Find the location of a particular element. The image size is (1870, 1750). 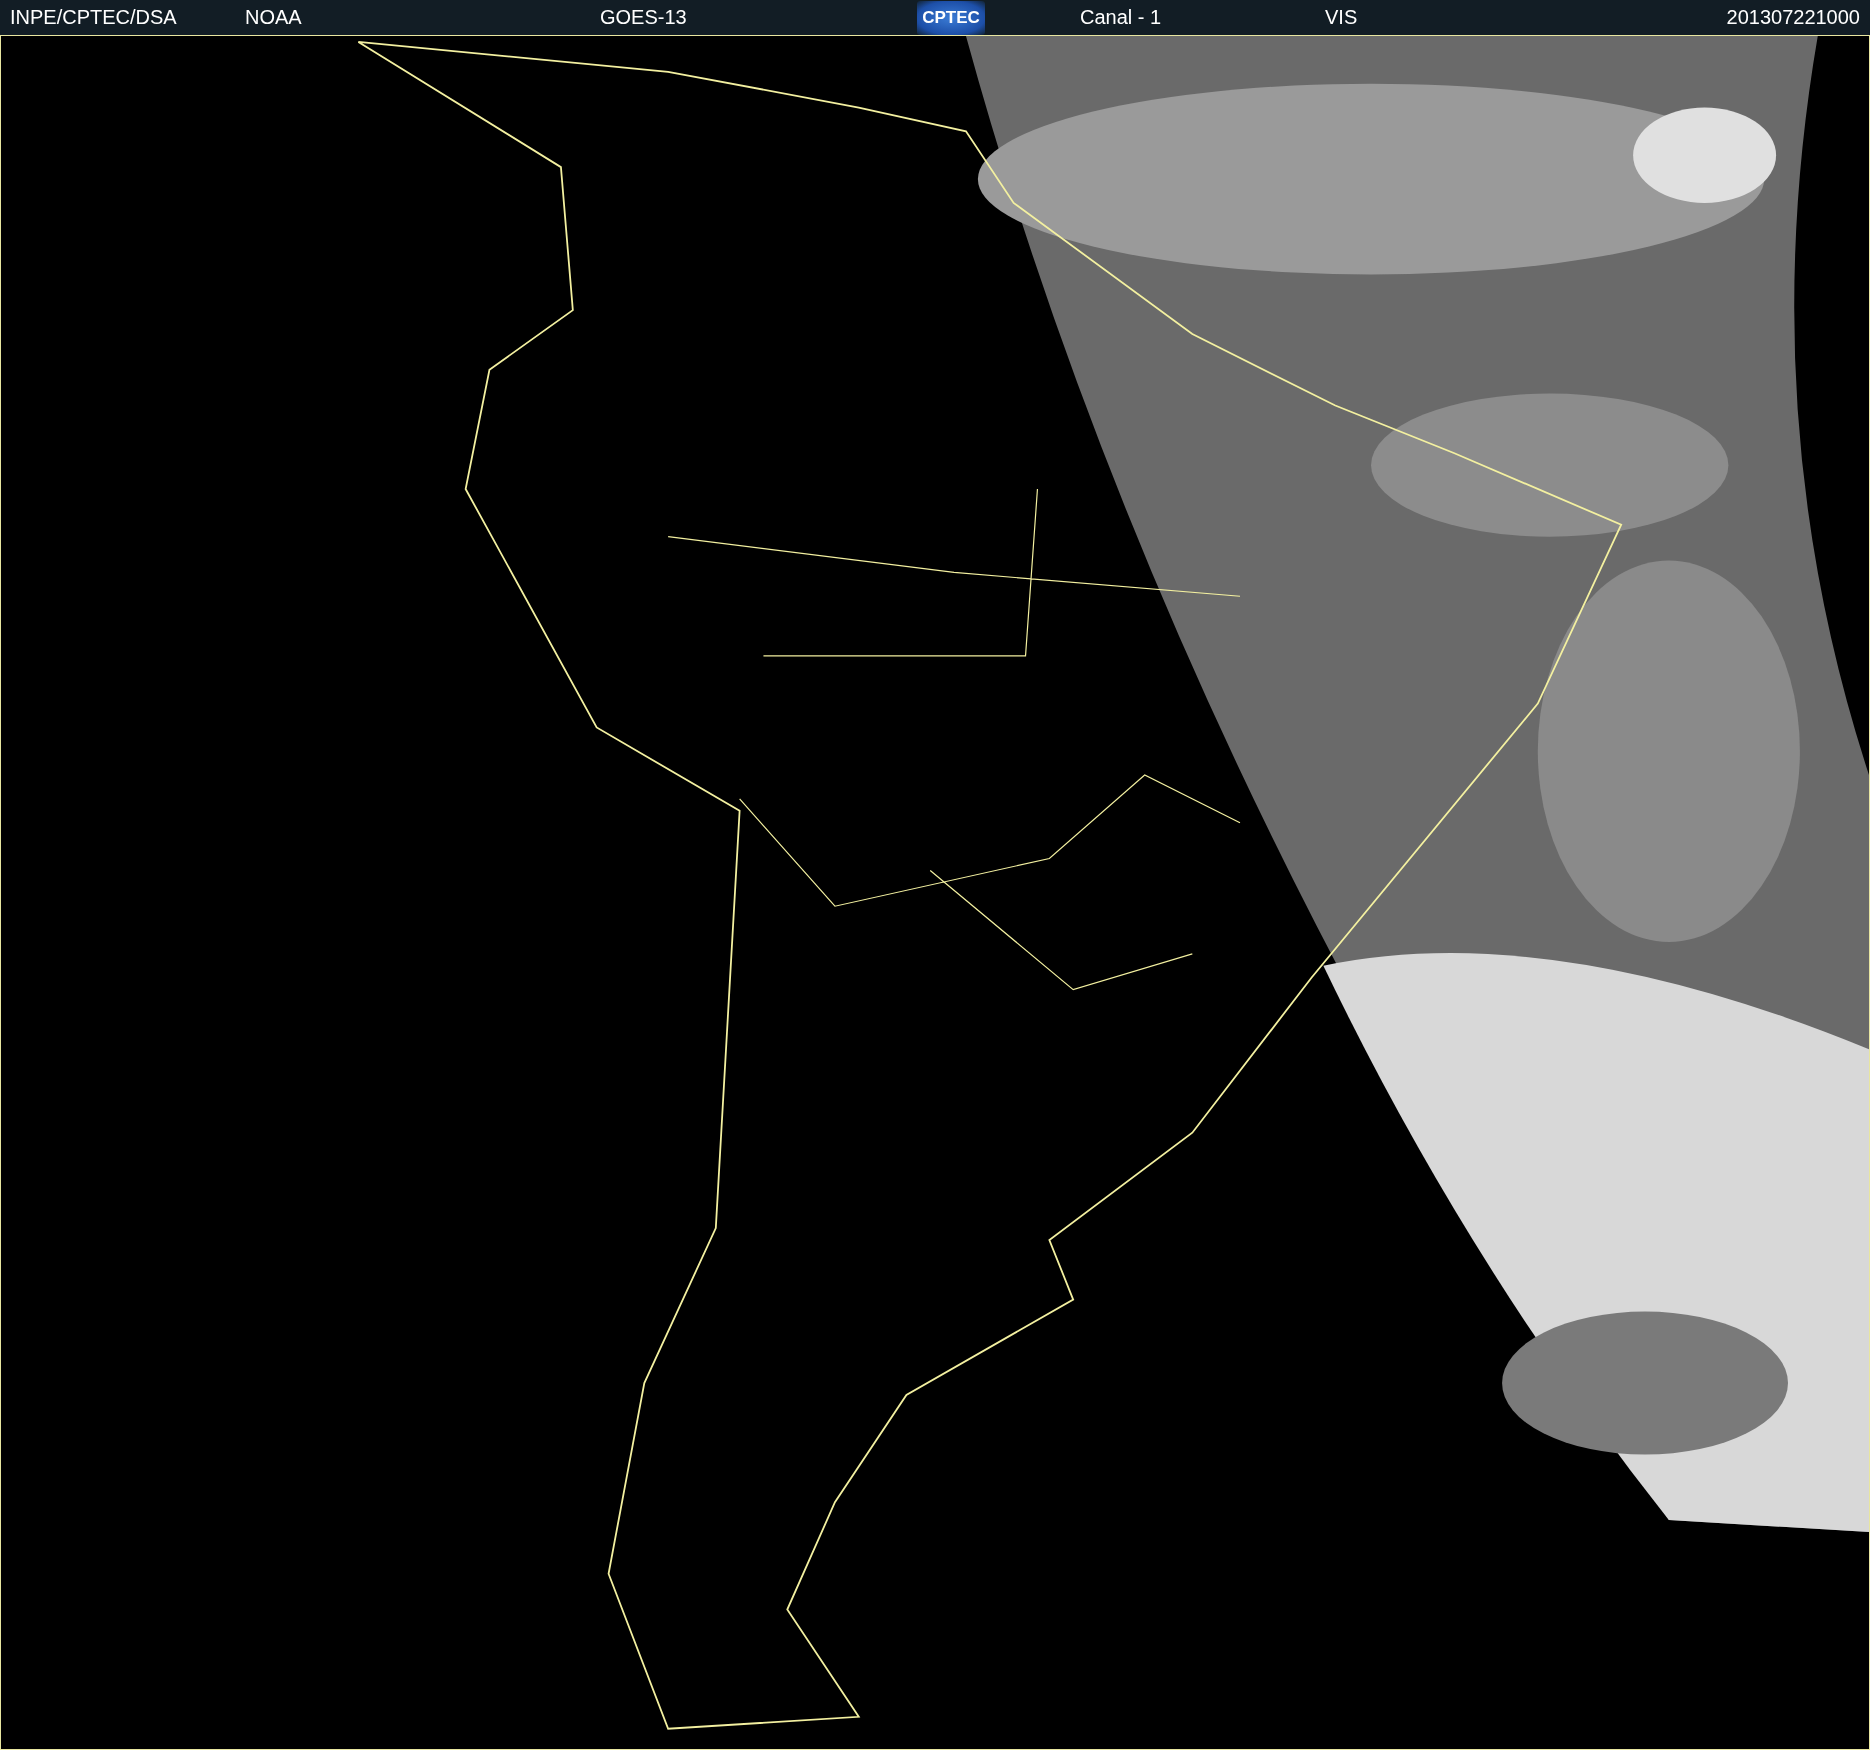

band-label: VIS is located at coordinates (1341, 17).